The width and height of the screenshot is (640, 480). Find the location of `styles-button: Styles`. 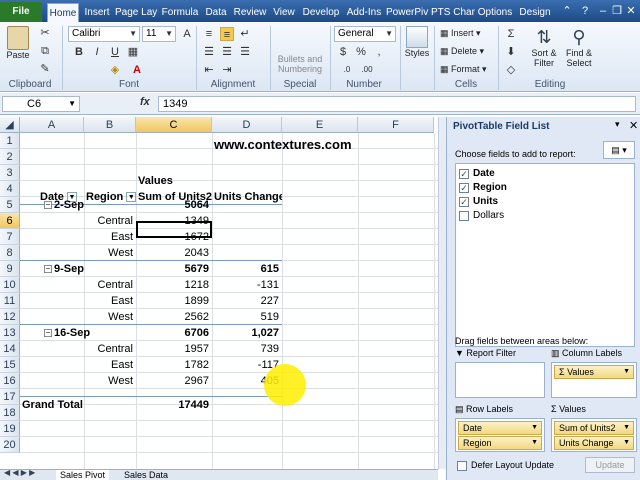

styles-button: Styles is located at coordinates (417, 42).